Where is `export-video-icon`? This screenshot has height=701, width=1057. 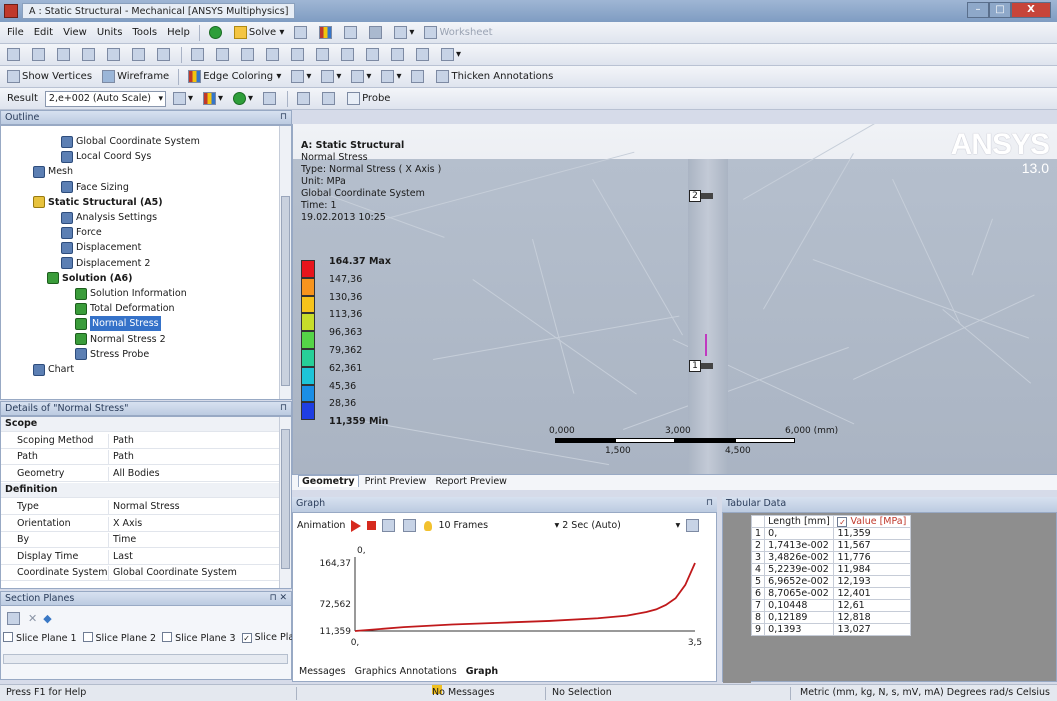 export-video-icon is located at coordinates (693, 525).